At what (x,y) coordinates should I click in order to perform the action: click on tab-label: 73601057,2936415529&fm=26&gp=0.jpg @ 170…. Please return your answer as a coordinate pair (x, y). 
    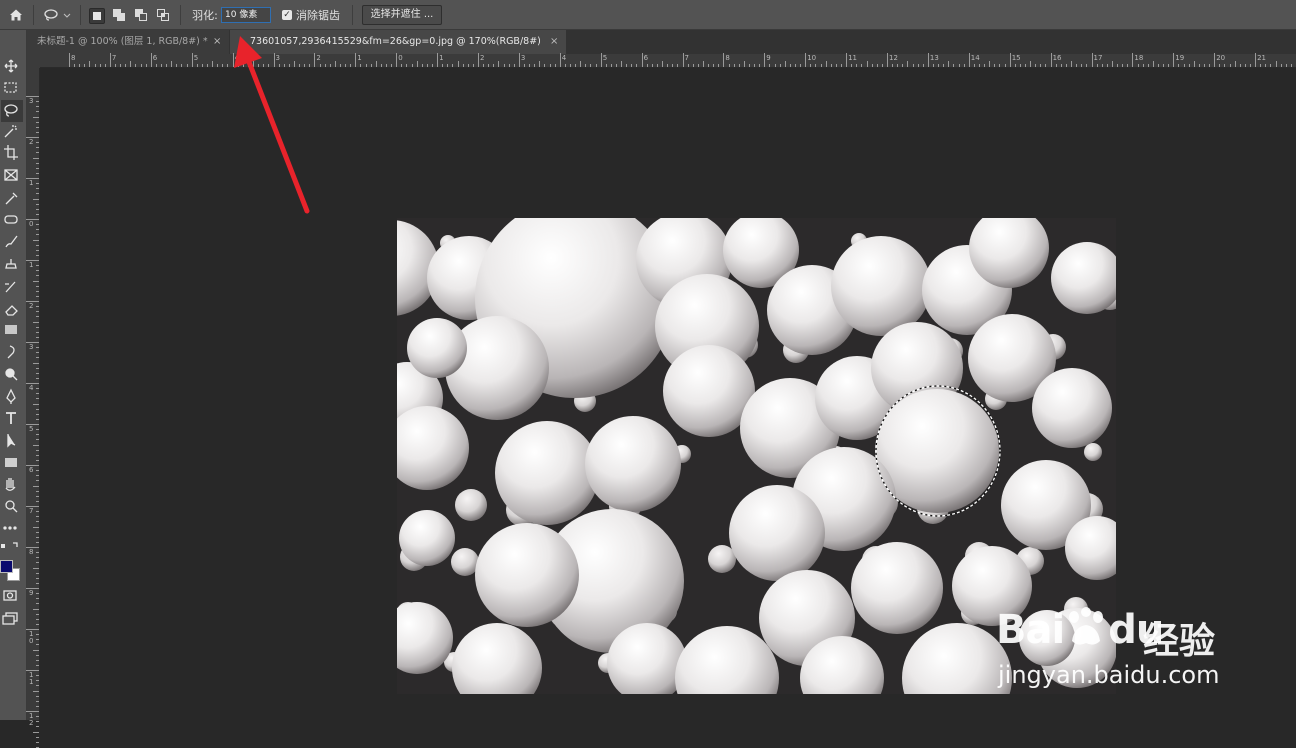
    Looking at the image, I should click on (395, 41).